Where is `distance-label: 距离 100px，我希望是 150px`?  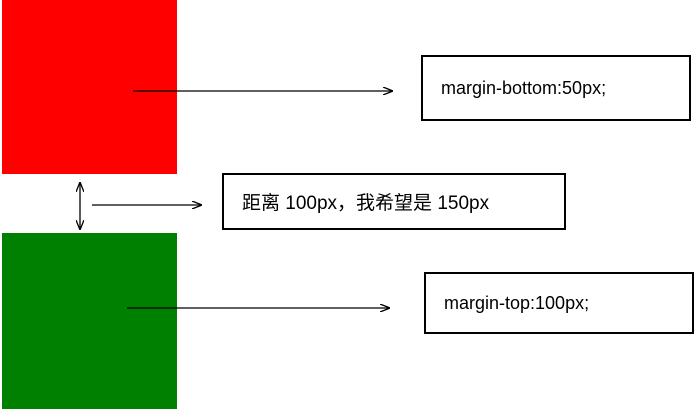 distance-label: 距离 100px，我希望是 150px is located at coordinates (366, 203).